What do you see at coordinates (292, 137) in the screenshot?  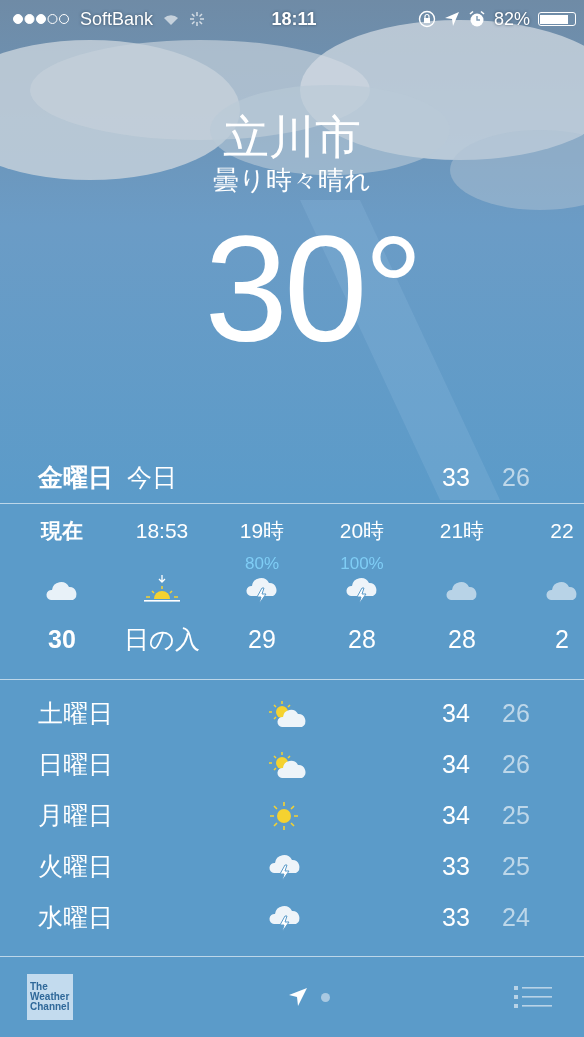 I see `city-name: 立川市` at bounding box center [292, 137].